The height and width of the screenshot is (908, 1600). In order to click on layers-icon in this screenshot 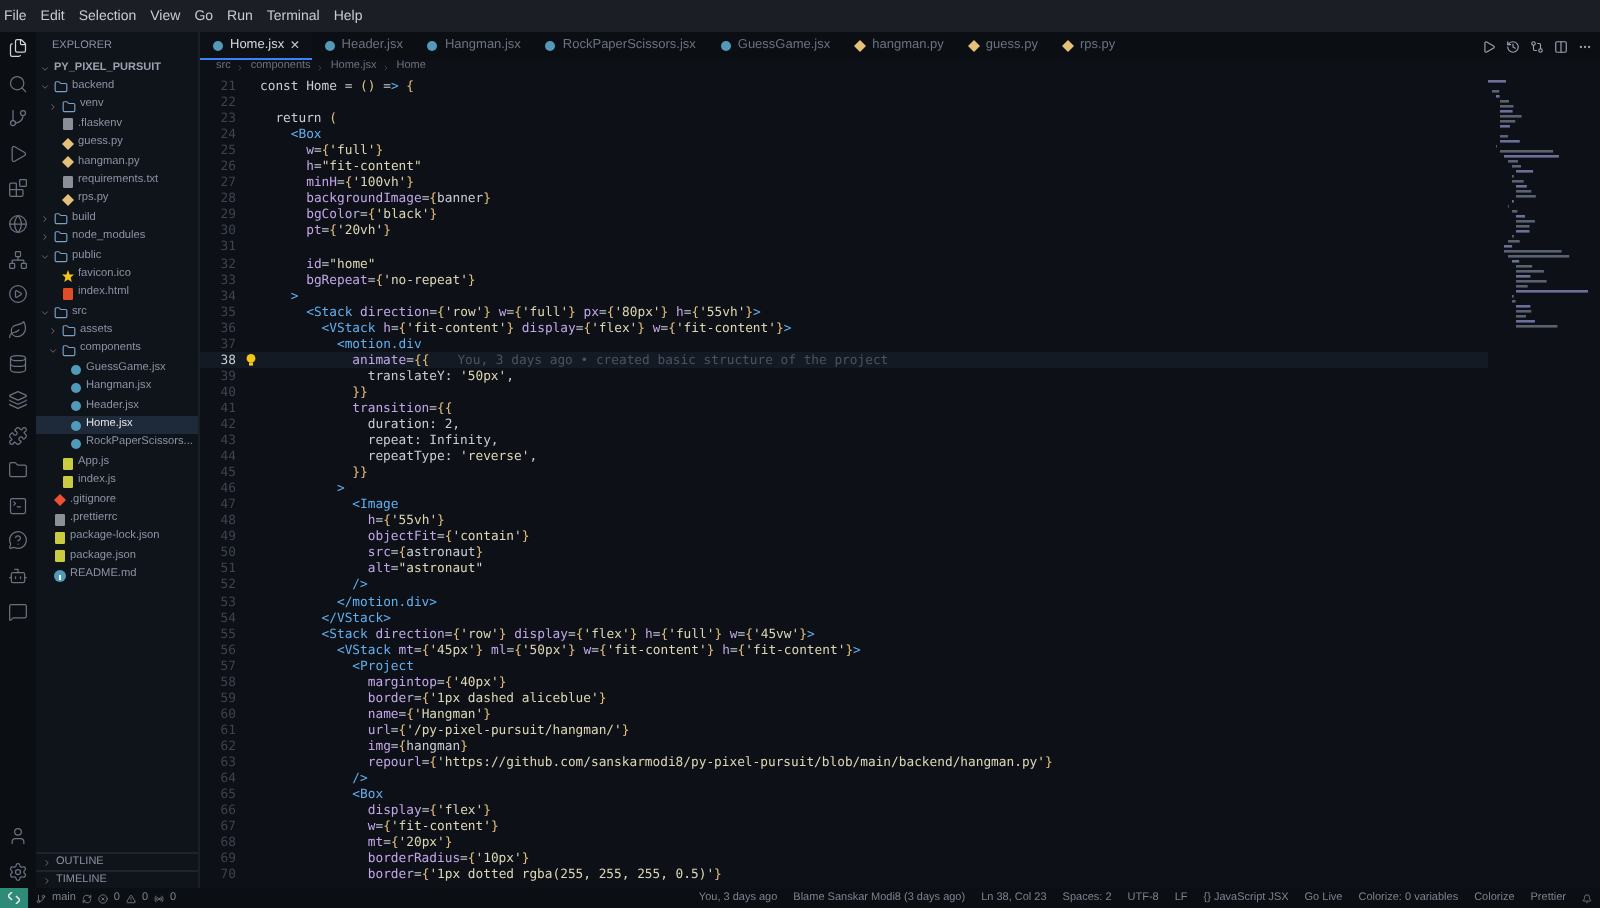, I will do `click(18, 399)`.